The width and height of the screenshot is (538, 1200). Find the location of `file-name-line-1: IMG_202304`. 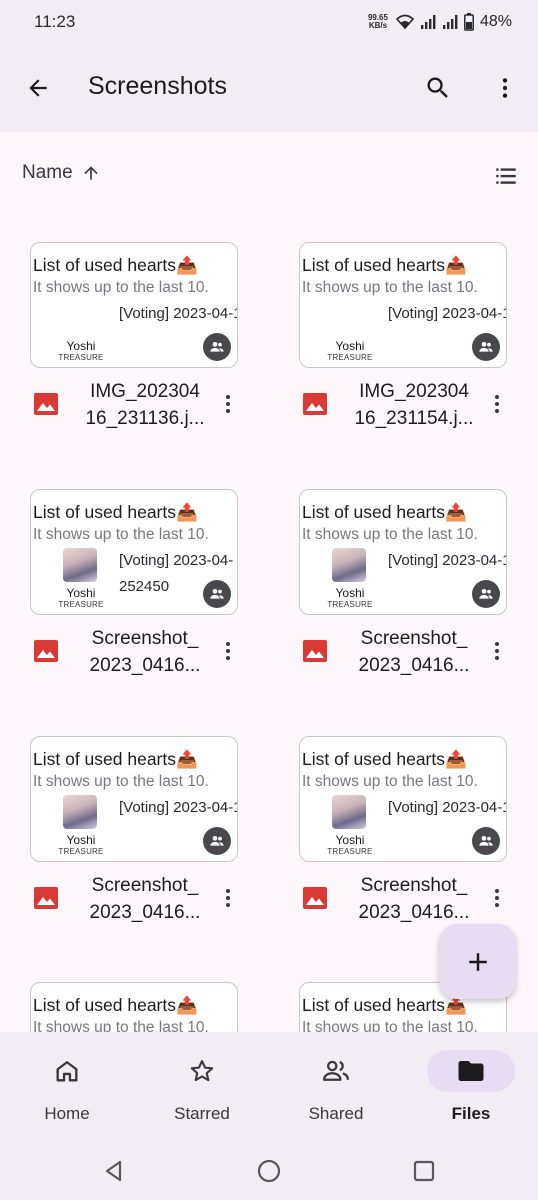

file-name-line-1: IMG_202304 is located at coordinates (145, 391).